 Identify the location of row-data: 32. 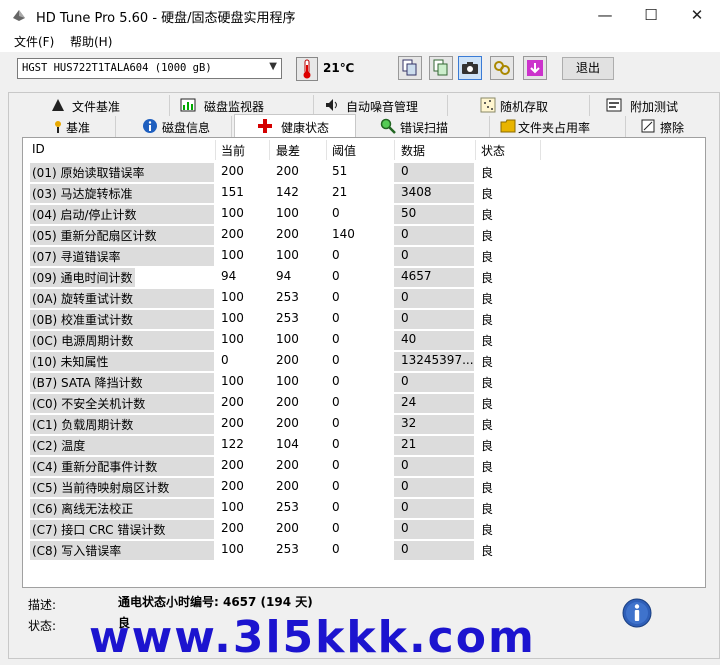
(409, 423).